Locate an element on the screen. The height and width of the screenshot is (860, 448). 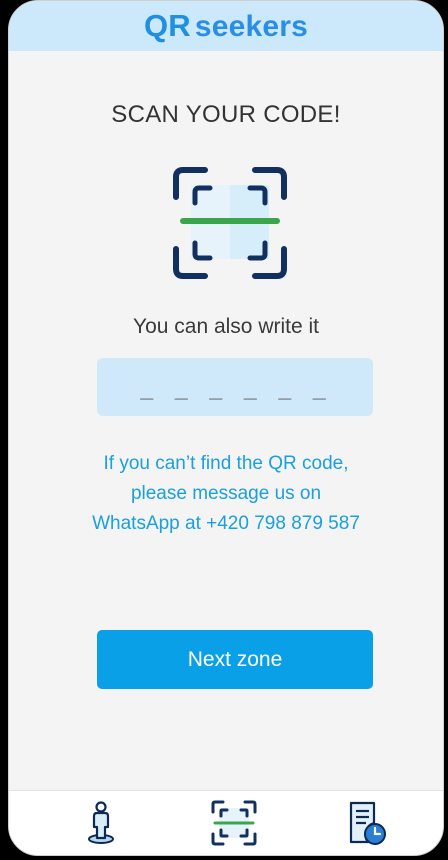
help-line-whatsapp: WhatsApp at +420 798 879 587 is located at coordinates (226, 524).